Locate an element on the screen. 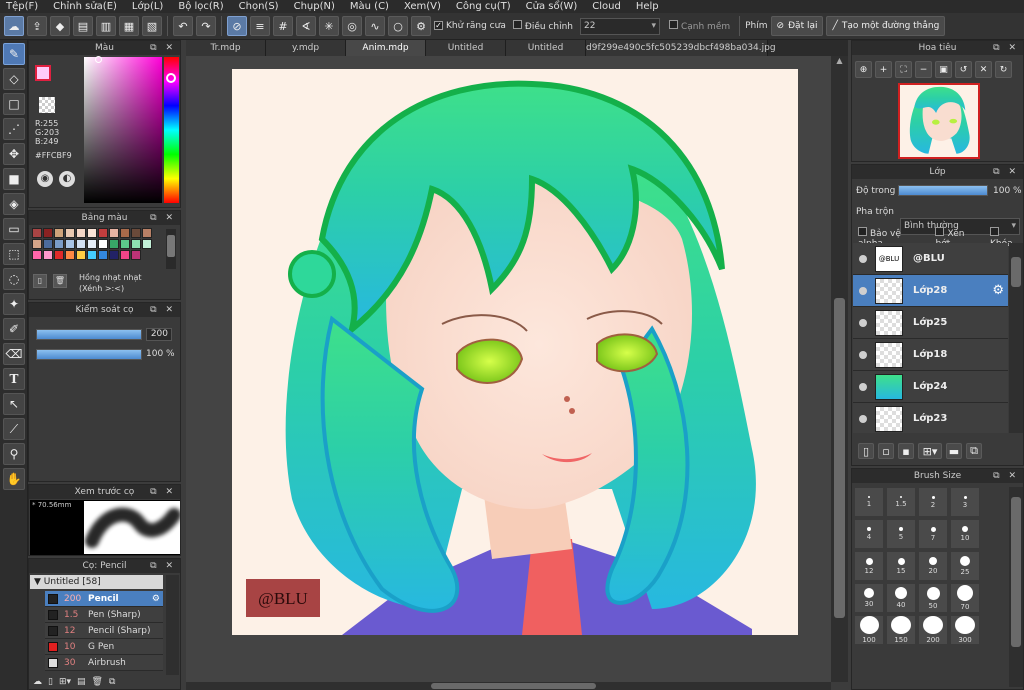 This screenshot has width=1024, height=690. antialias-checkbox: ✓ Khử răng cưa is located at coordinates (470, 26).